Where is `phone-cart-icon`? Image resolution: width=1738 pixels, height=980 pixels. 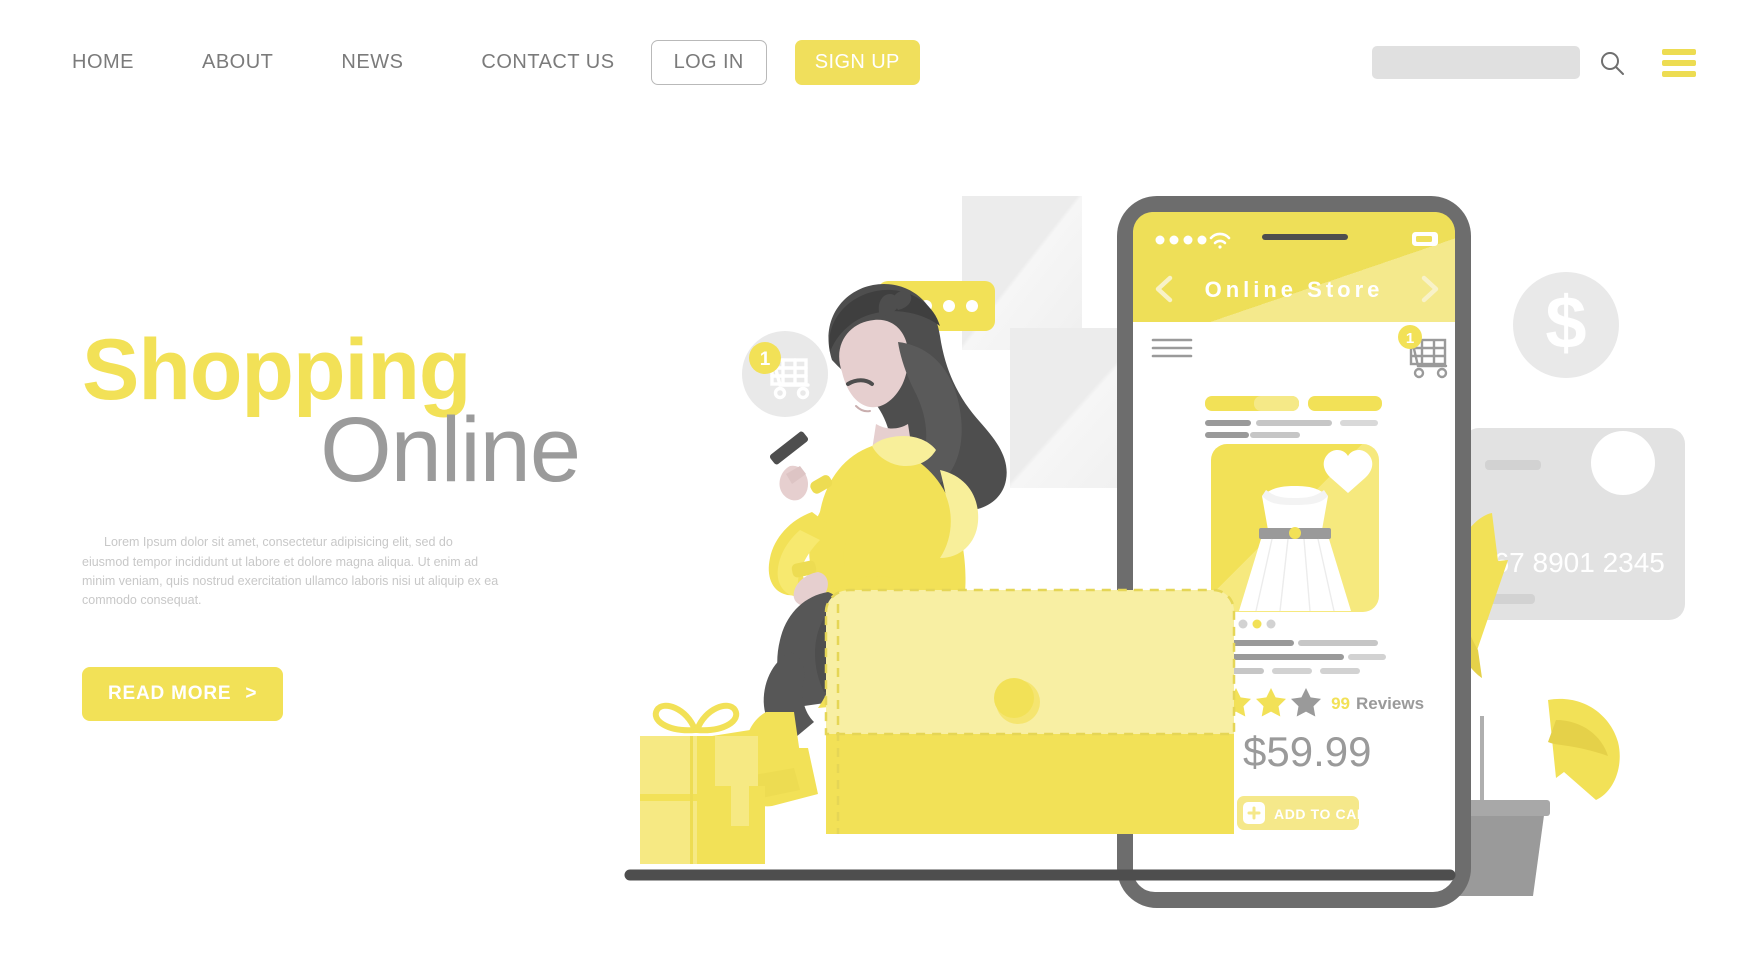
phone-cart-icon is located at coordinates (1424, 356).